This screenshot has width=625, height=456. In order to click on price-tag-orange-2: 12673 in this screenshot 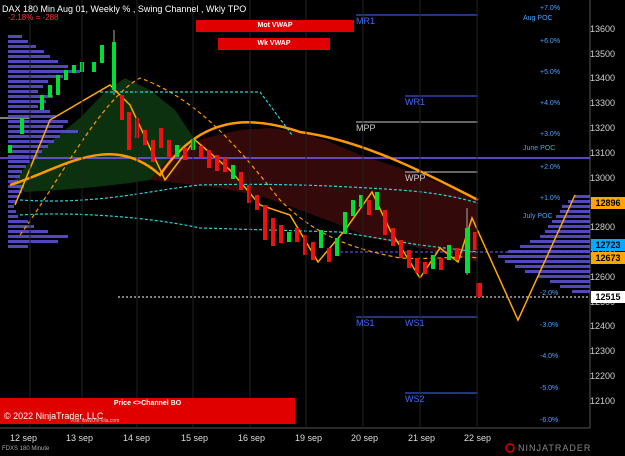, I will do `click(608, 258)`.